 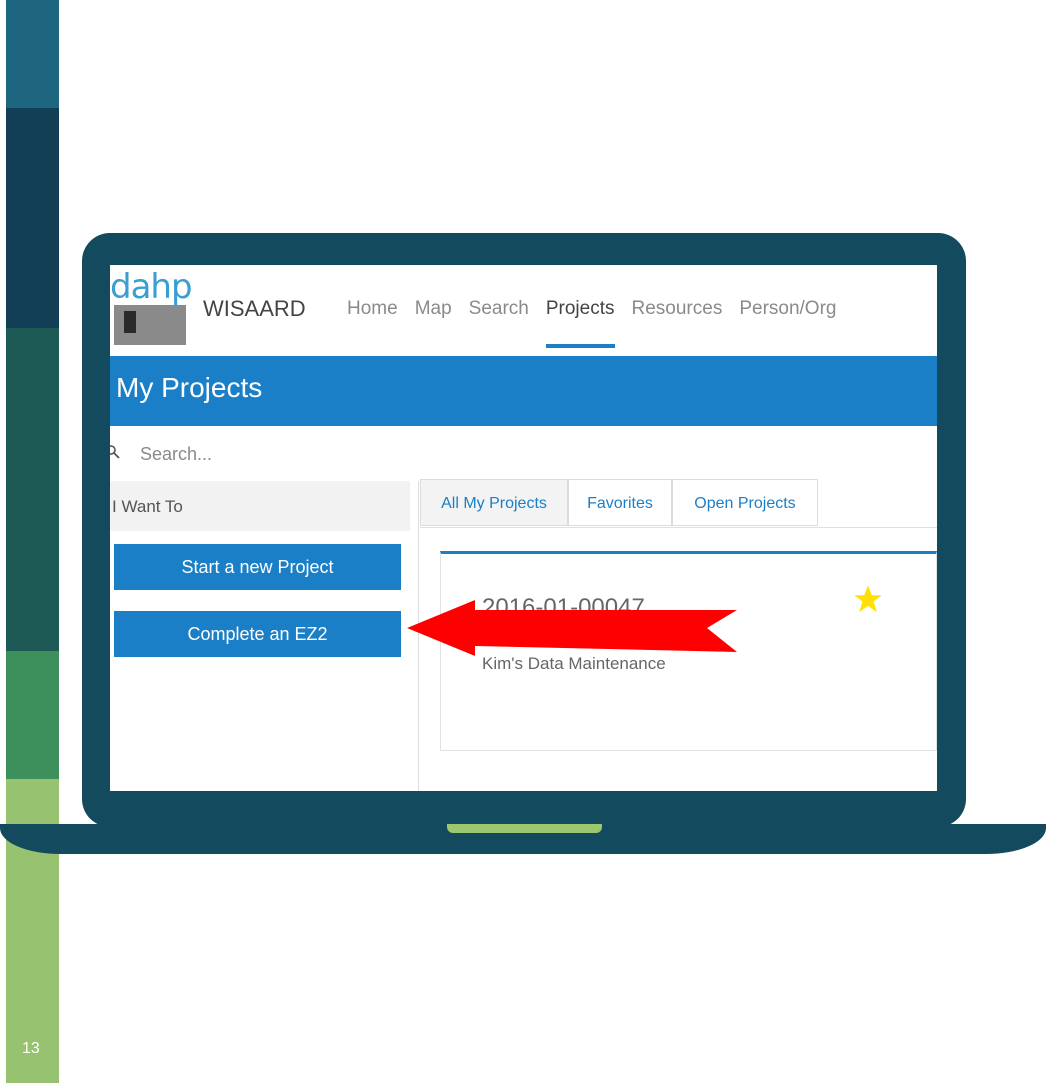 I want to click on logo: dahp, so click(x=151, y=310).